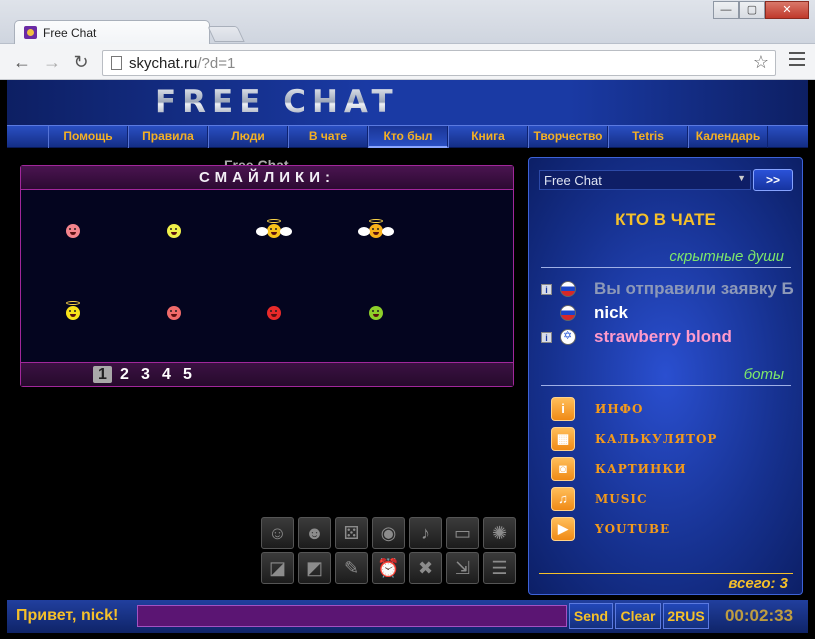  Describe the element at coordinates (648, 137) in the screenshot. I see `nav-tetris: Tetris` at that location.